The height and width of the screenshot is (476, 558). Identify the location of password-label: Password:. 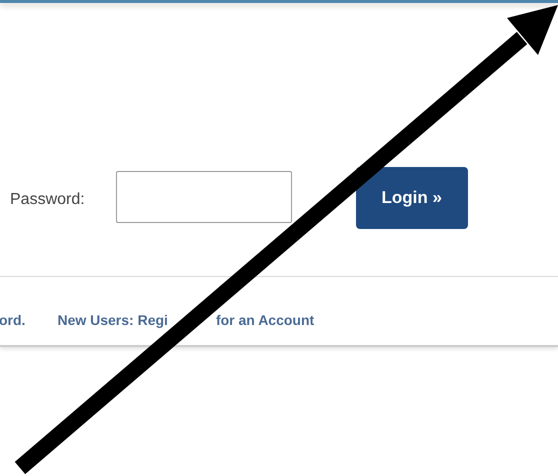
(47, 200).